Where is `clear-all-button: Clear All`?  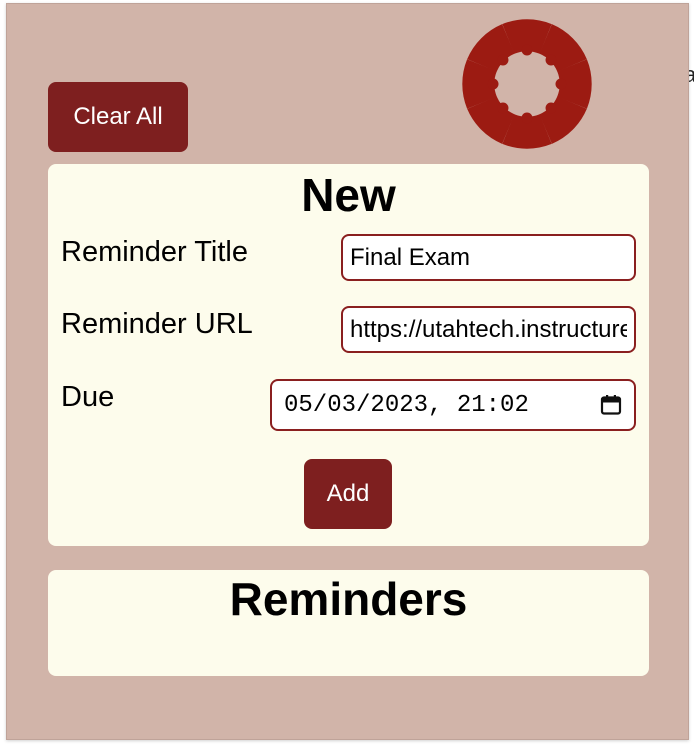 clear-all-button: Clear All is located at coordinates (118, 117).